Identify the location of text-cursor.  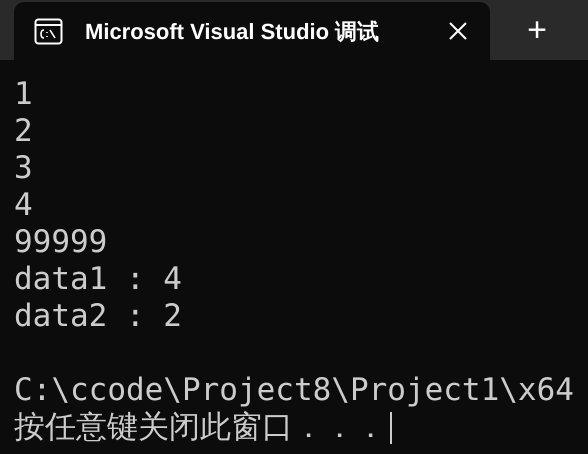
(391, 428).